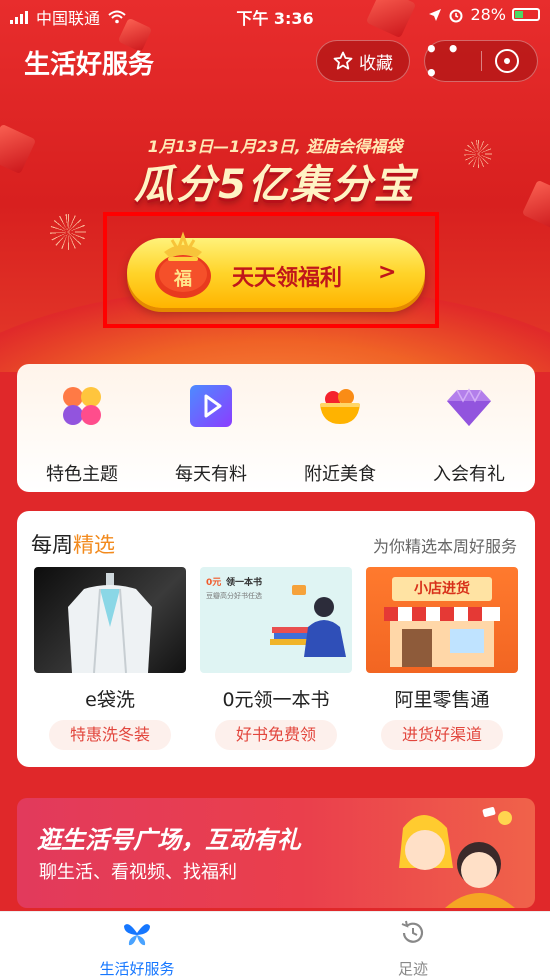  I want to click on location-icon, so click(435, 14).